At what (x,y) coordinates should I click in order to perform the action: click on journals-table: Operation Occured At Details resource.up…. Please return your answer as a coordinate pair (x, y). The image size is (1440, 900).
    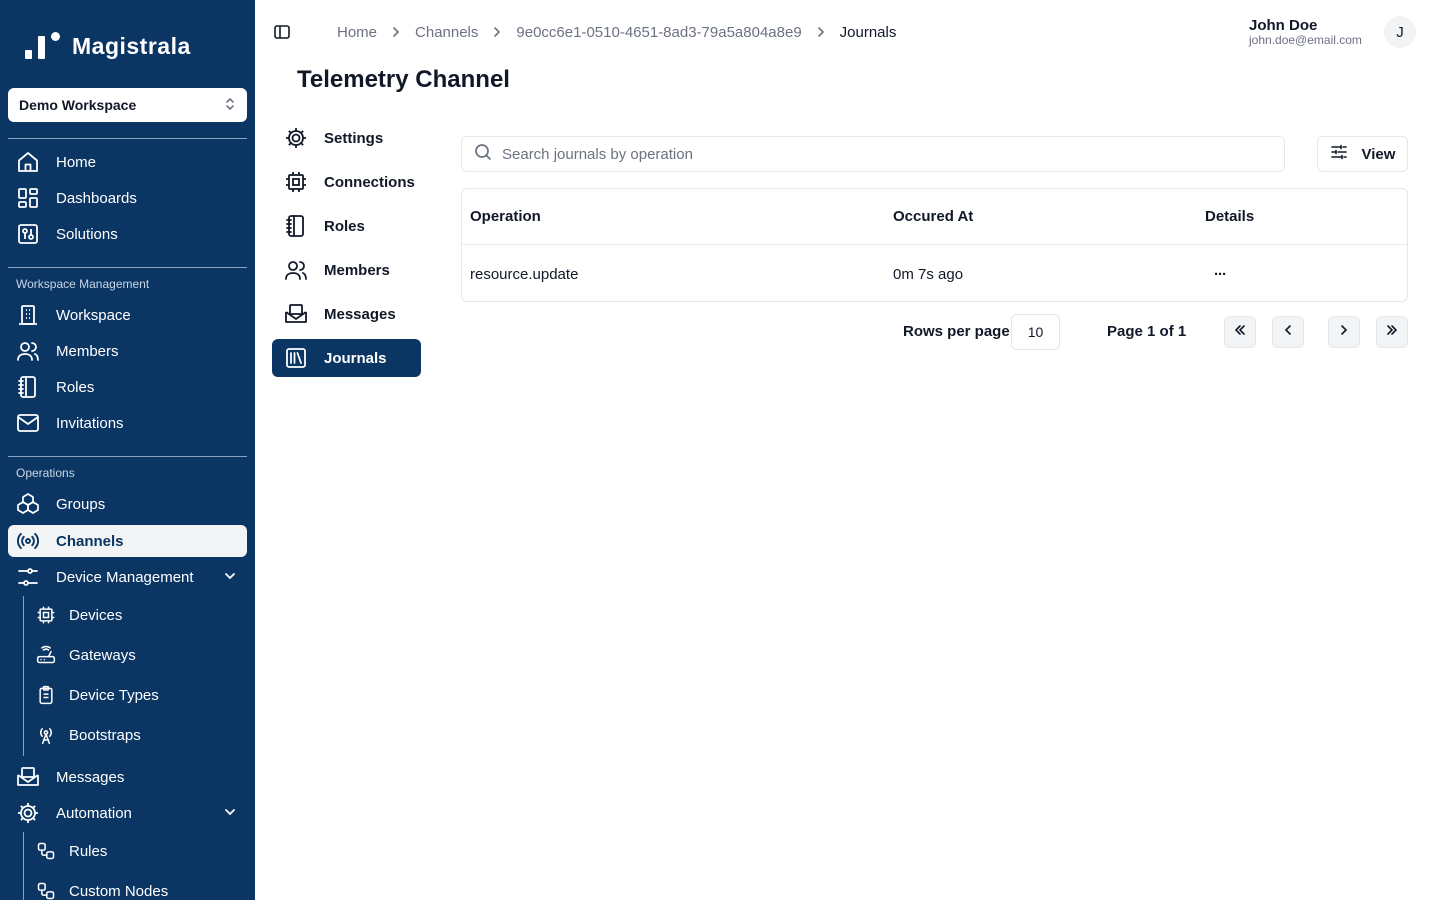
    Looking at the image, I should click on (934, 245).